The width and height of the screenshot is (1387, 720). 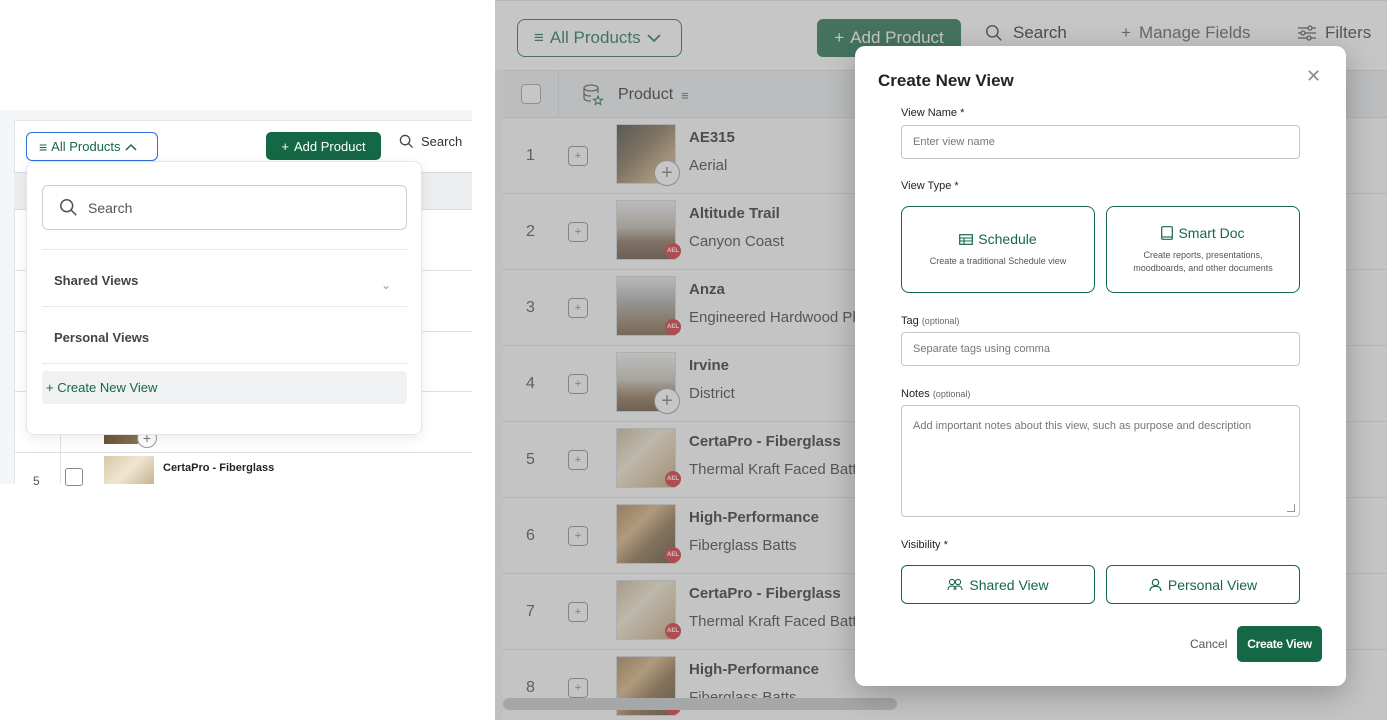 What do you see at coordinates (219, 468) in the screenshot?
I see `left-row-name: CertaPro - Fiberglass` at bounding box center [219, 468].